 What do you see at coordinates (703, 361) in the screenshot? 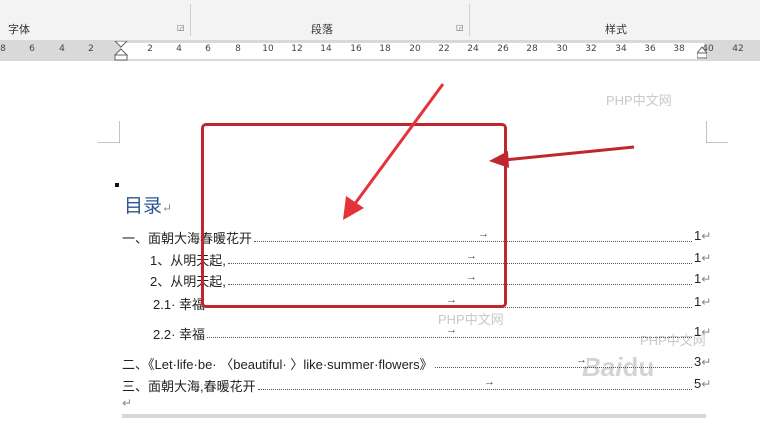
I see `toc-page-number: 3↵` at bounding box center [703, 361].